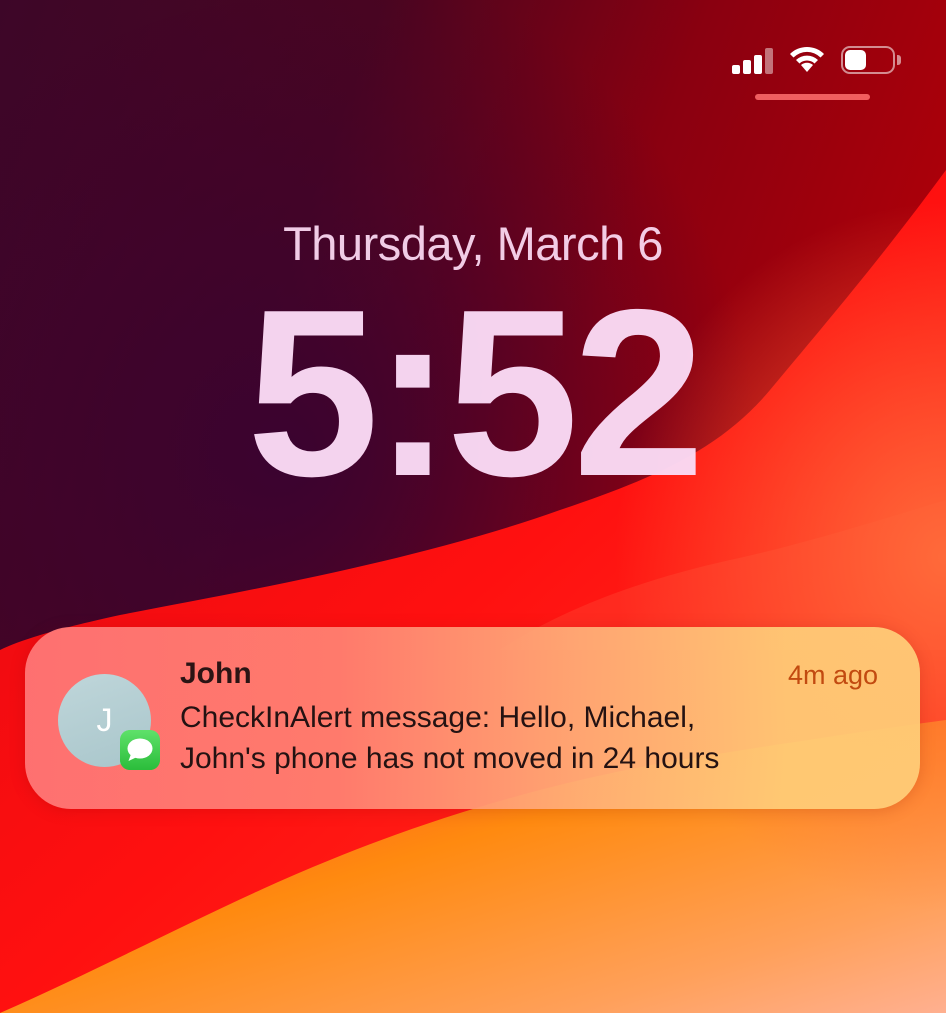 This screenshot has height=1013, width=946. Describe the element at coordinates (832, 675) in the screenshot. I see `notification-timestamp: 4m ago` at that location.